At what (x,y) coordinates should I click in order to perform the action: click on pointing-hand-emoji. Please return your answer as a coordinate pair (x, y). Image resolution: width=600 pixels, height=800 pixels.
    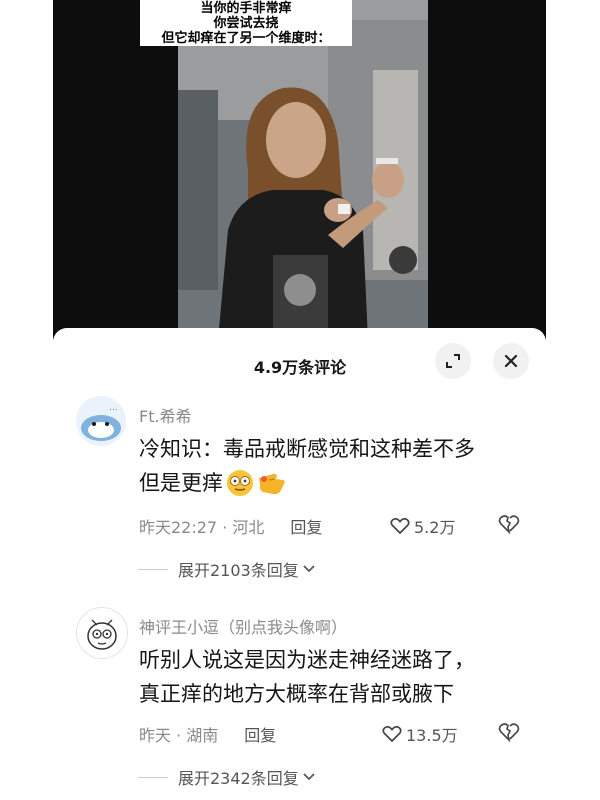
    Looking at the image, I should click on (272, 484).